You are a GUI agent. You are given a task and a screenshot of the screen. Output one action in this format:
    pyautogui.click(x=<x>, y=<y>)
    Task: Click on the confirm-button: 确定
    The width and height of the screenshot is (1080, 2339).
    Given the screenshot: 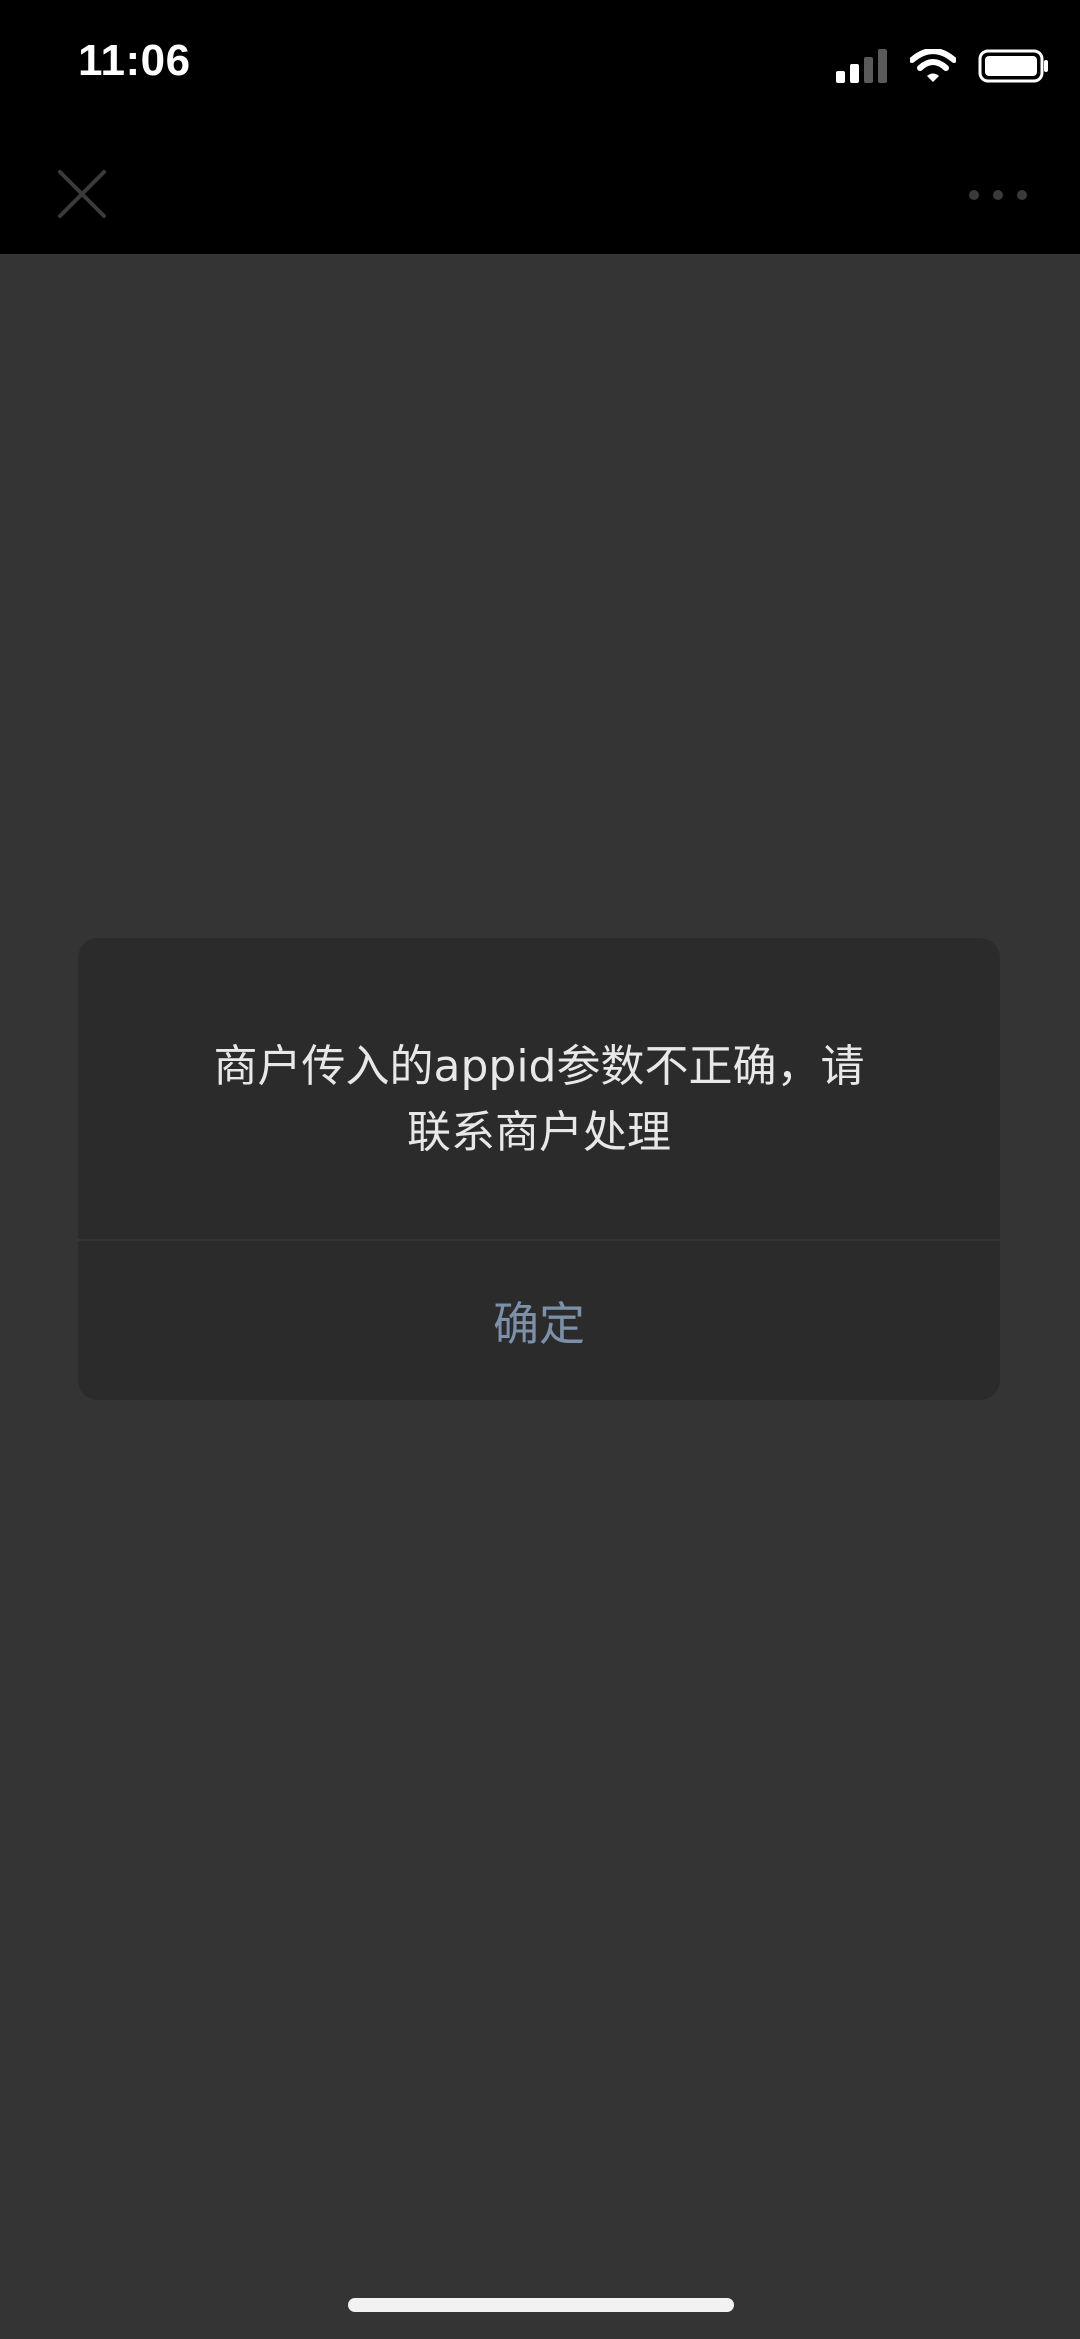 What is the action you would take?
    pyautogui.click(x=539, y=1320)
    